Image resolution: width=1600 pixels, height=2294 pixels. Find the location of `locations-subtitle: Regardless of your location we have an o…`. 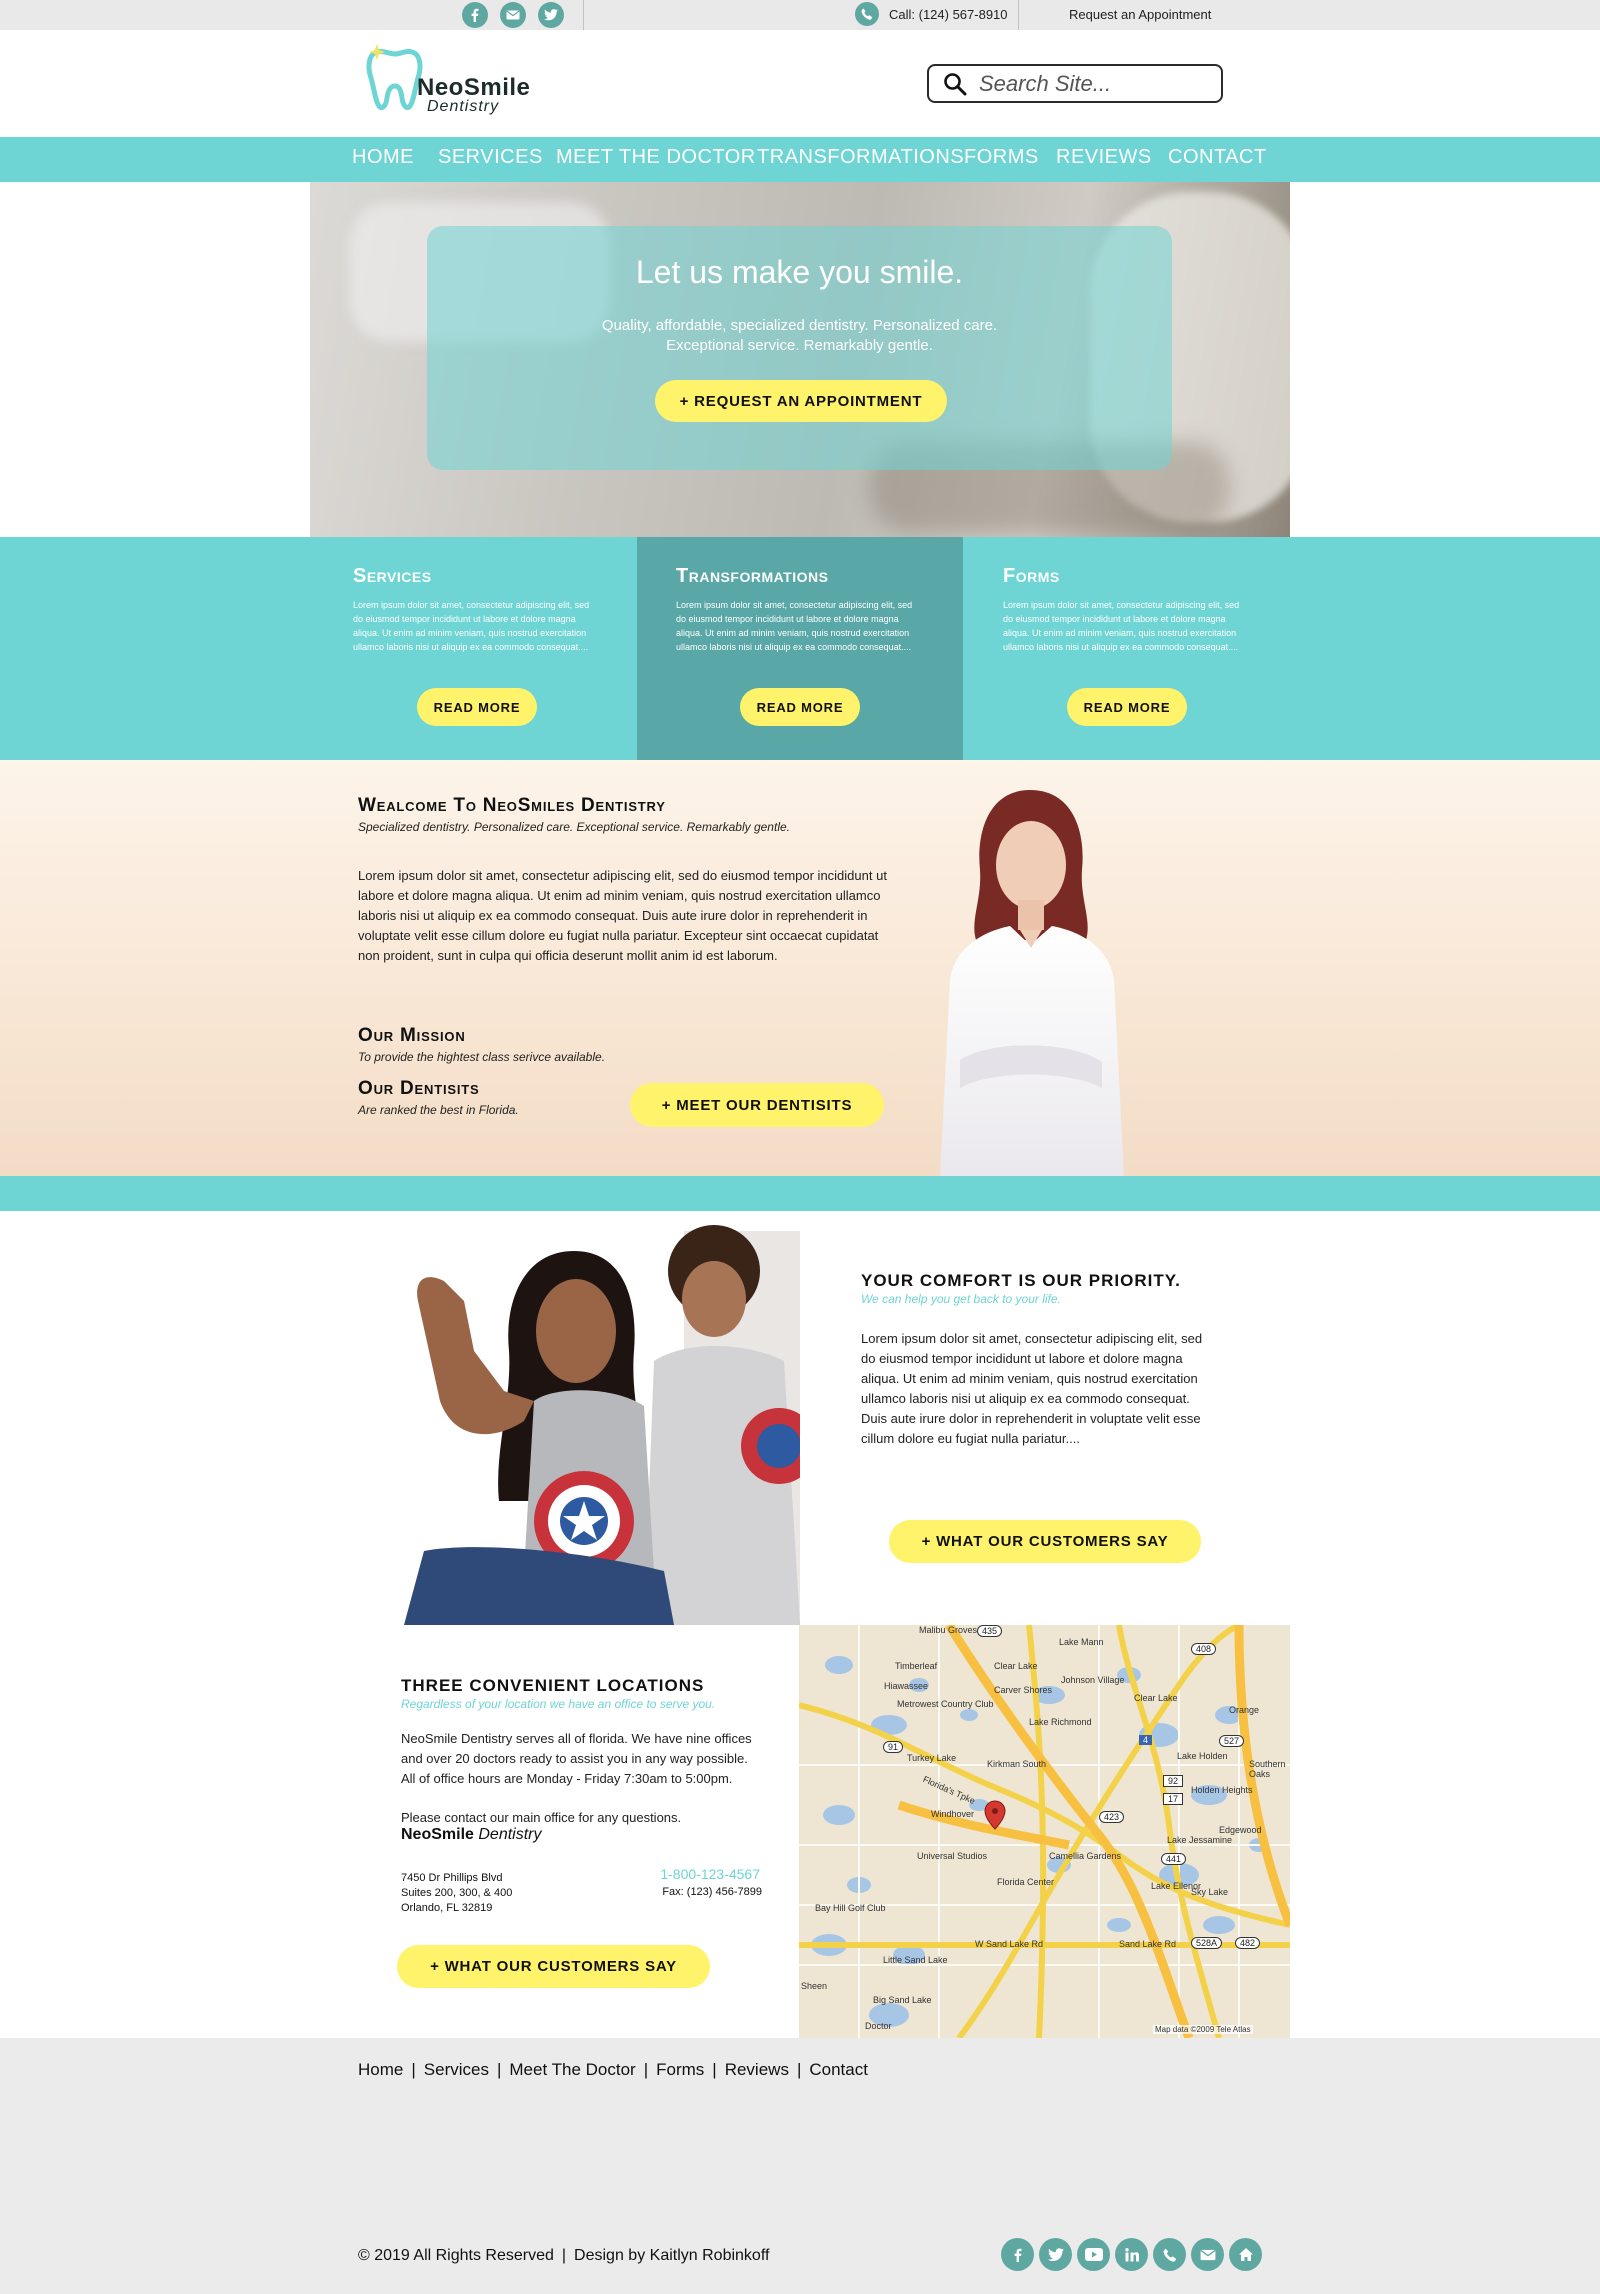

locations-subtitle: Regardless of your location we have an o… is located at coordinates (558, 1704).